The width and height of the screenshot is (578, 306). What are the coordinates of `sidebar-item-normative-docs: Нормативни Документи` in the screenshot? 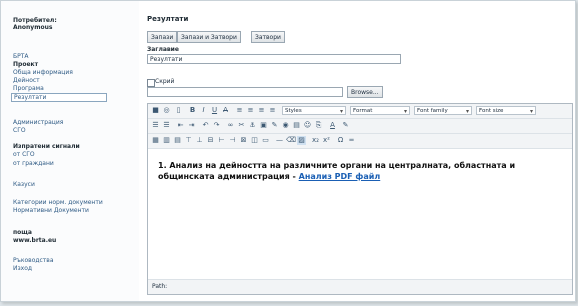 It's located at (51, 210).